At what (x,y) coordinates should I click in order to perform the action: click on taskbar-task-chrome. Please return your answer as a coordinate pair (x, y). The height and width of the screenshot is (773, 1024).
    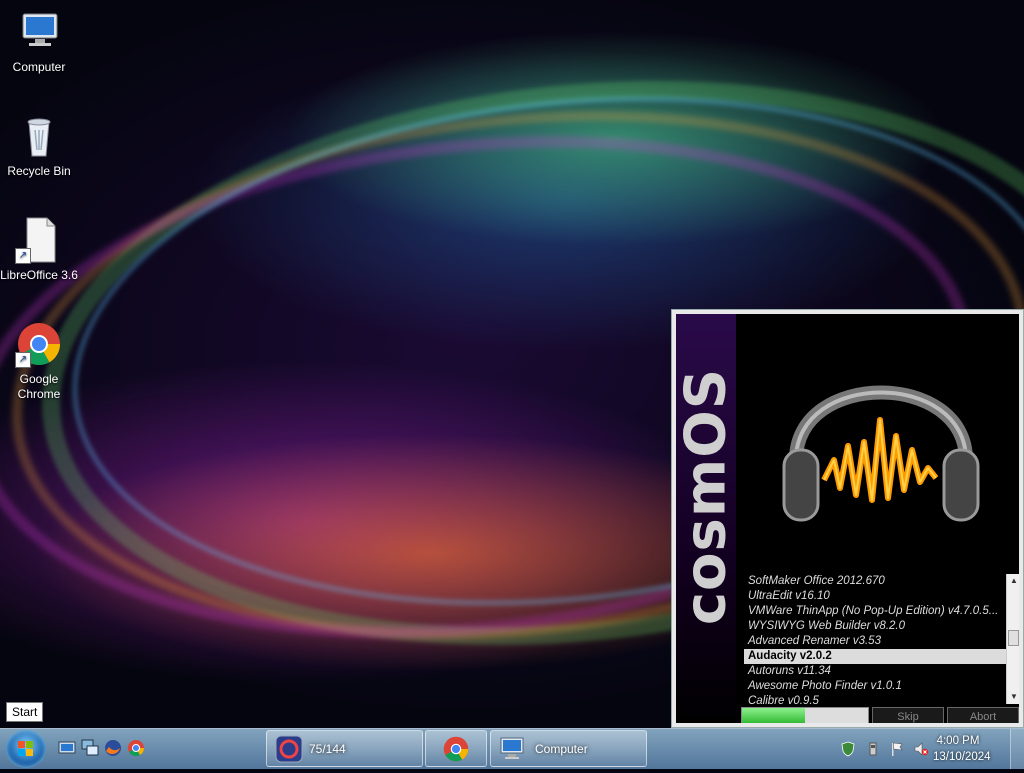
    Looking at the image, I should click on (456, 748).